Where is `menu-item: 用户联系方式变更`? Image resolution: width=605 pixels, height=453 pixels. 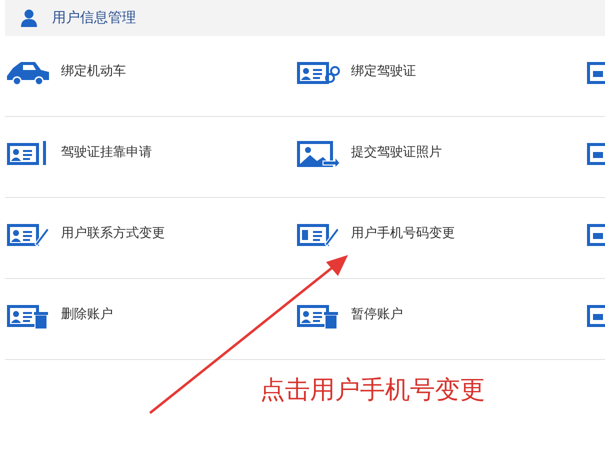
menu-item: 用户联系方式变更 is located at coordinates (85, 234).